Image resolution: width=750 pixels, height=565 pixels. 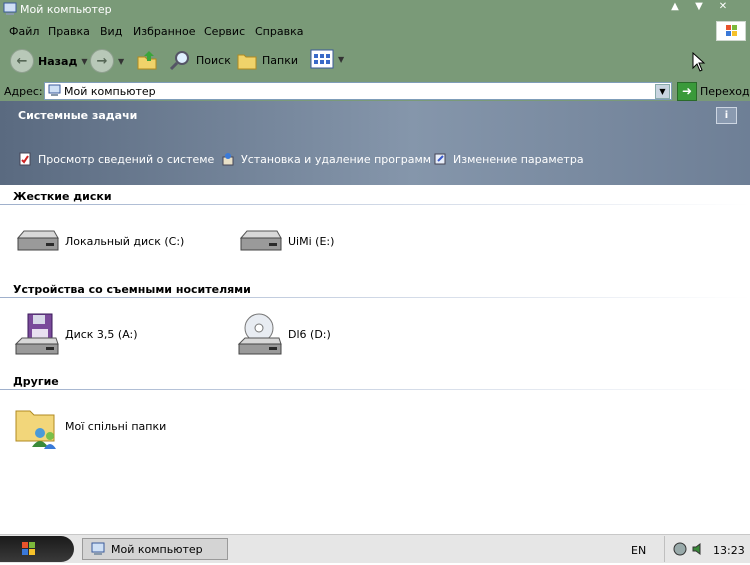 What do you see at coordinates (687, 91) in the screenshot?
I see `go-arrow-icon: ➜` at bounding box center [687, 91].